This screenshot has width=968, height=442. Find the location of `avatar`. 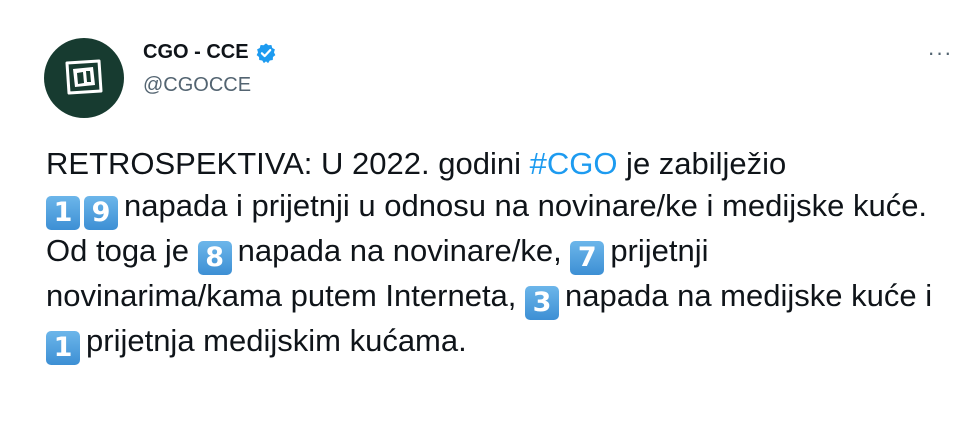

avatar is located at coordinates (84, 78).